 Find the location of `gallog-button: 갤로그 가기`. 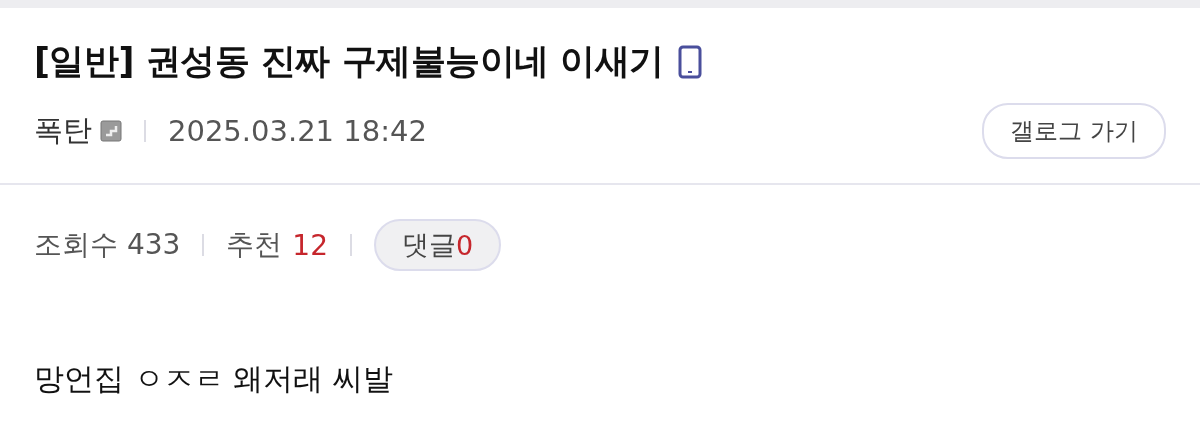

gallog-button: 갤로그 가기 is located at coordinates (1074, 131).